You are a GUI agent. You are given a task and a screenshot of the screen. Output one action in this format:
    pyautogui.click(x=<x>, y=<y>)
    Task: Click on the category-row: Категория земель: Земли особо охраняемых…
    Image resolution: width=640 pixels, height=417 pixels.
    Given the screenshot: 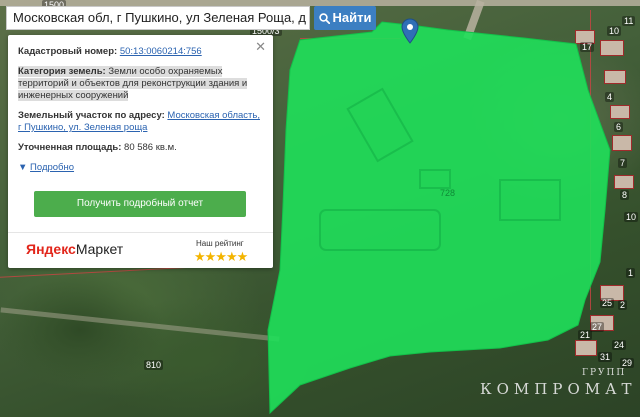 What is the action you would take?
    pyautogui.click(x=140, y=84)
    